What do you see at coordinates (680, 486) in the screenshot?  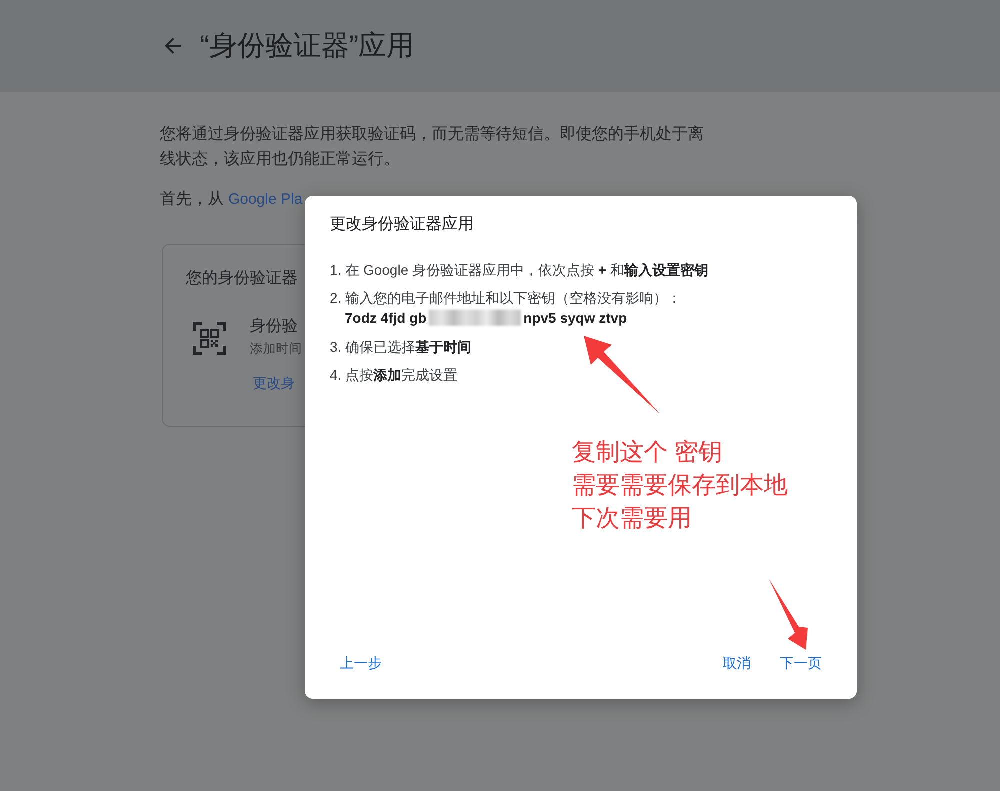 I see `annotation-text: 需要需要保存到本地` at bounding box center [680, 486].